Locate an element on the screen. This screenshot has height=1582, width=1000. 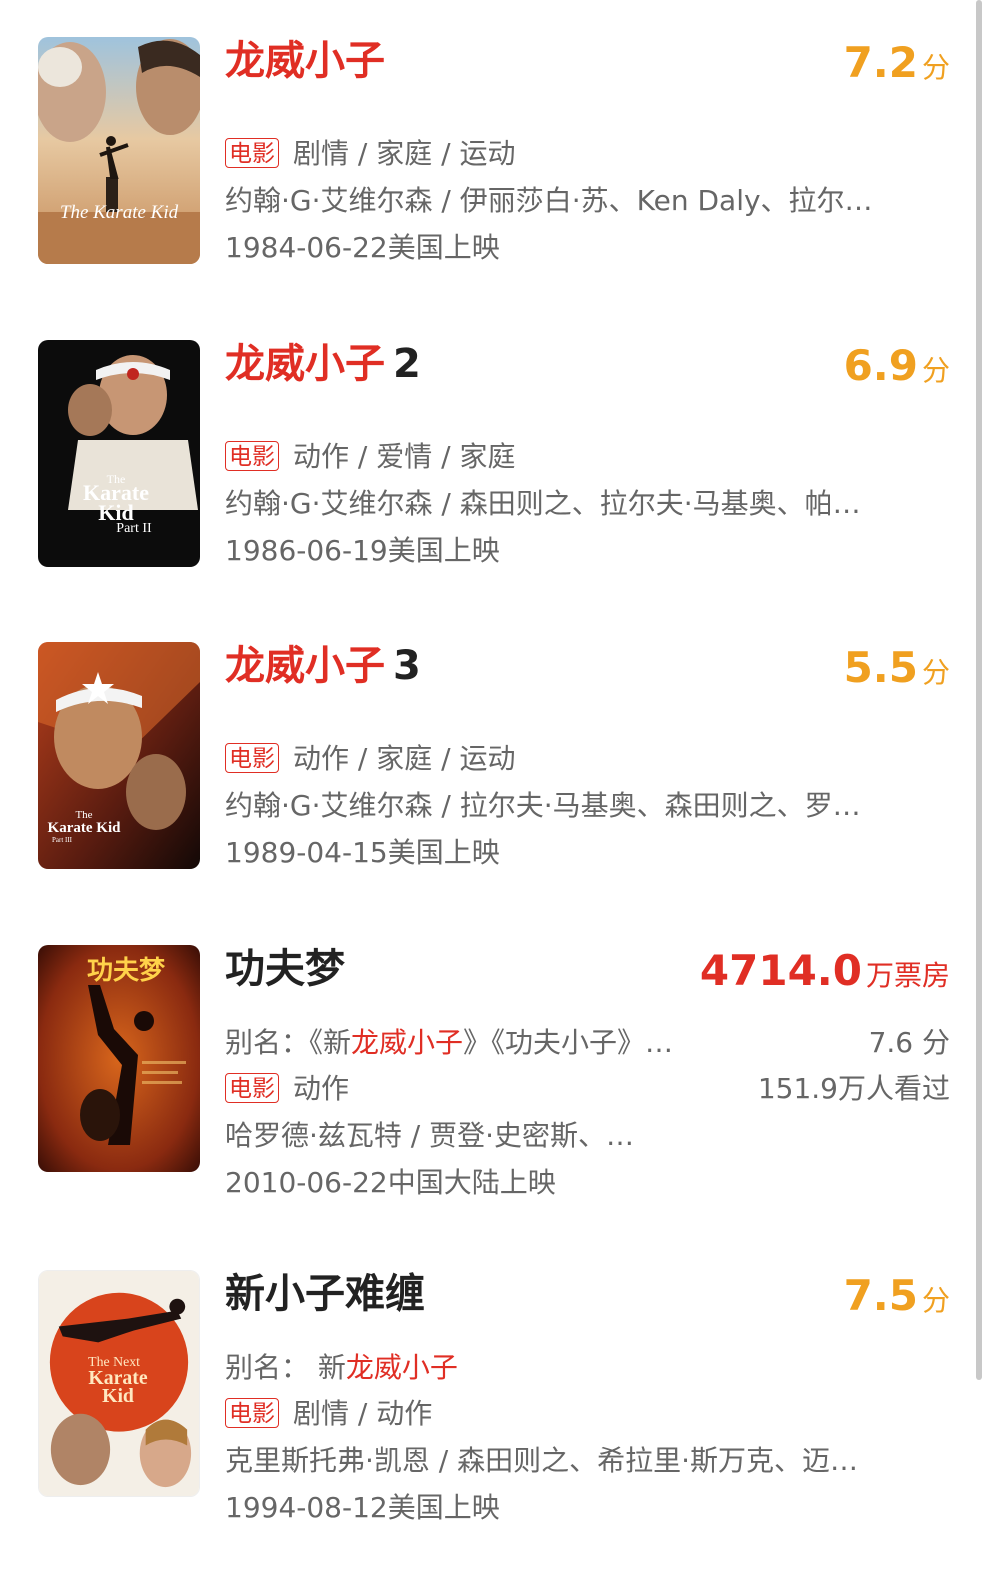
score-value: 5.5 is located at coordinates (880, 667).